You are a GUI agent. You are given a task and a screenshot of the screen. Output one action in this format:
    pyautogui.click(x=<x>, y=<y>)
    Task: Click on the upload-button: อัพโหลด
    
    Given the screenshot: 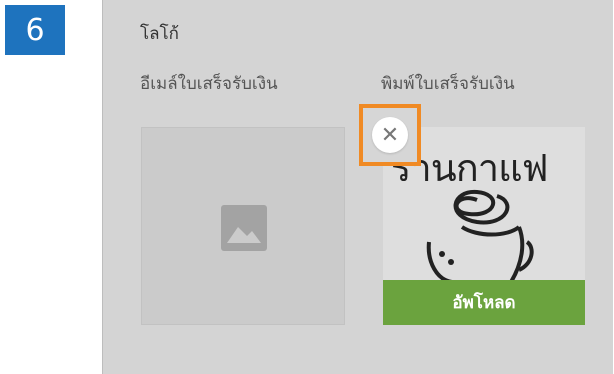 What is the action you would take?
    pyautogui.click(x=484, y=302)
    